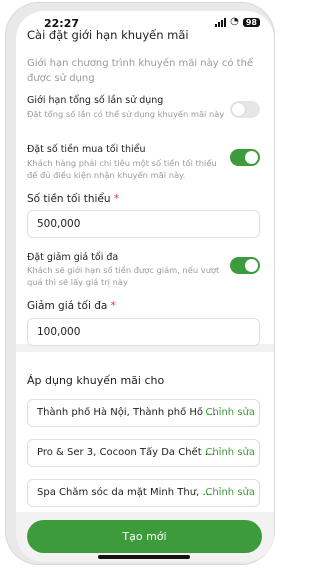 This screenshot has width=320, height=568. I want to click on battery-icon: 98, so click(251, 22).